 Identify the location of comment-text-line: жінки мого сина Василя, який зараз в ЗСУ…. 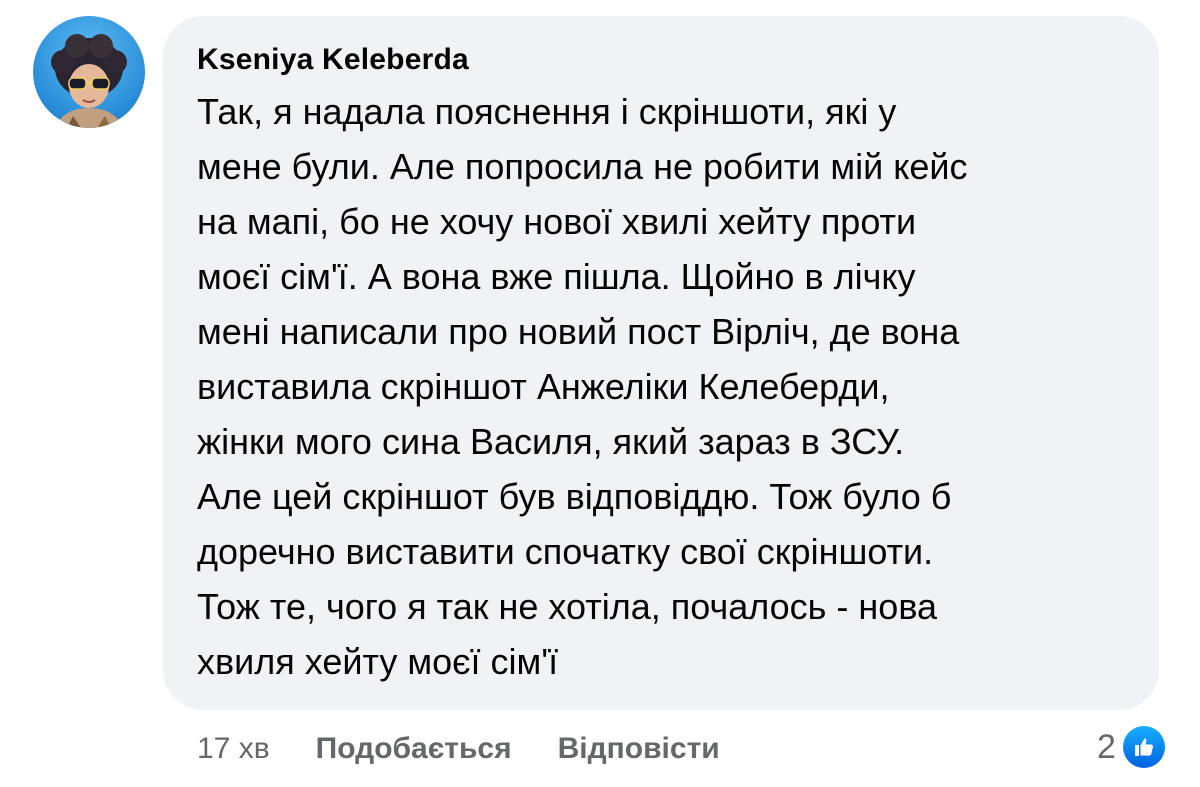
(551, 441).